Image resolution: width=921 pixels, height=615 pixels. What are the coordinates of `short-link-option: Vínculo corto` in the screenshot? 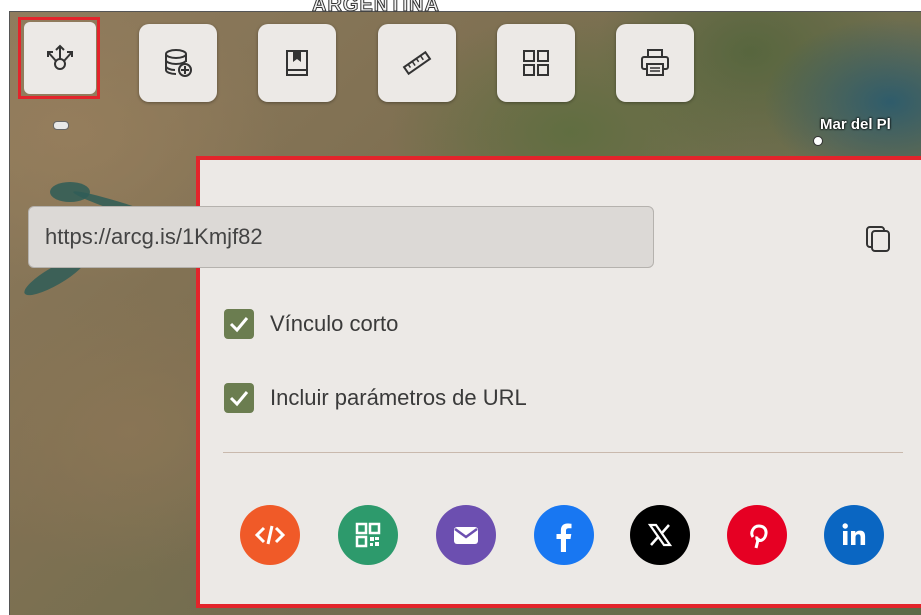 It's located at (311, 324).